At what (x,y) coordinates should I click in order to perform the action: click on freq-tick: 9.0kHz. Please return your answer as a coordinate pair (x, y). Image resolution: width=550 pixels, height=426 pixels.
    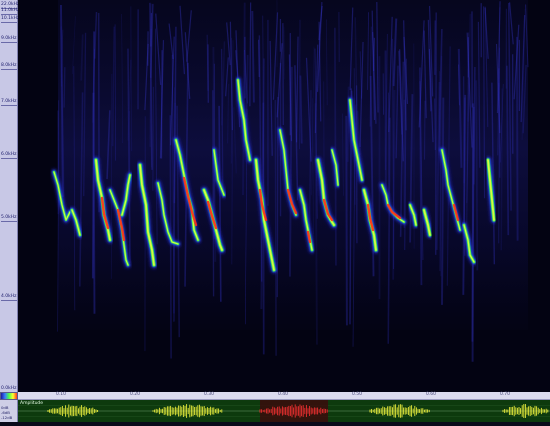
    Looking at the image, I should click on (9, 38).